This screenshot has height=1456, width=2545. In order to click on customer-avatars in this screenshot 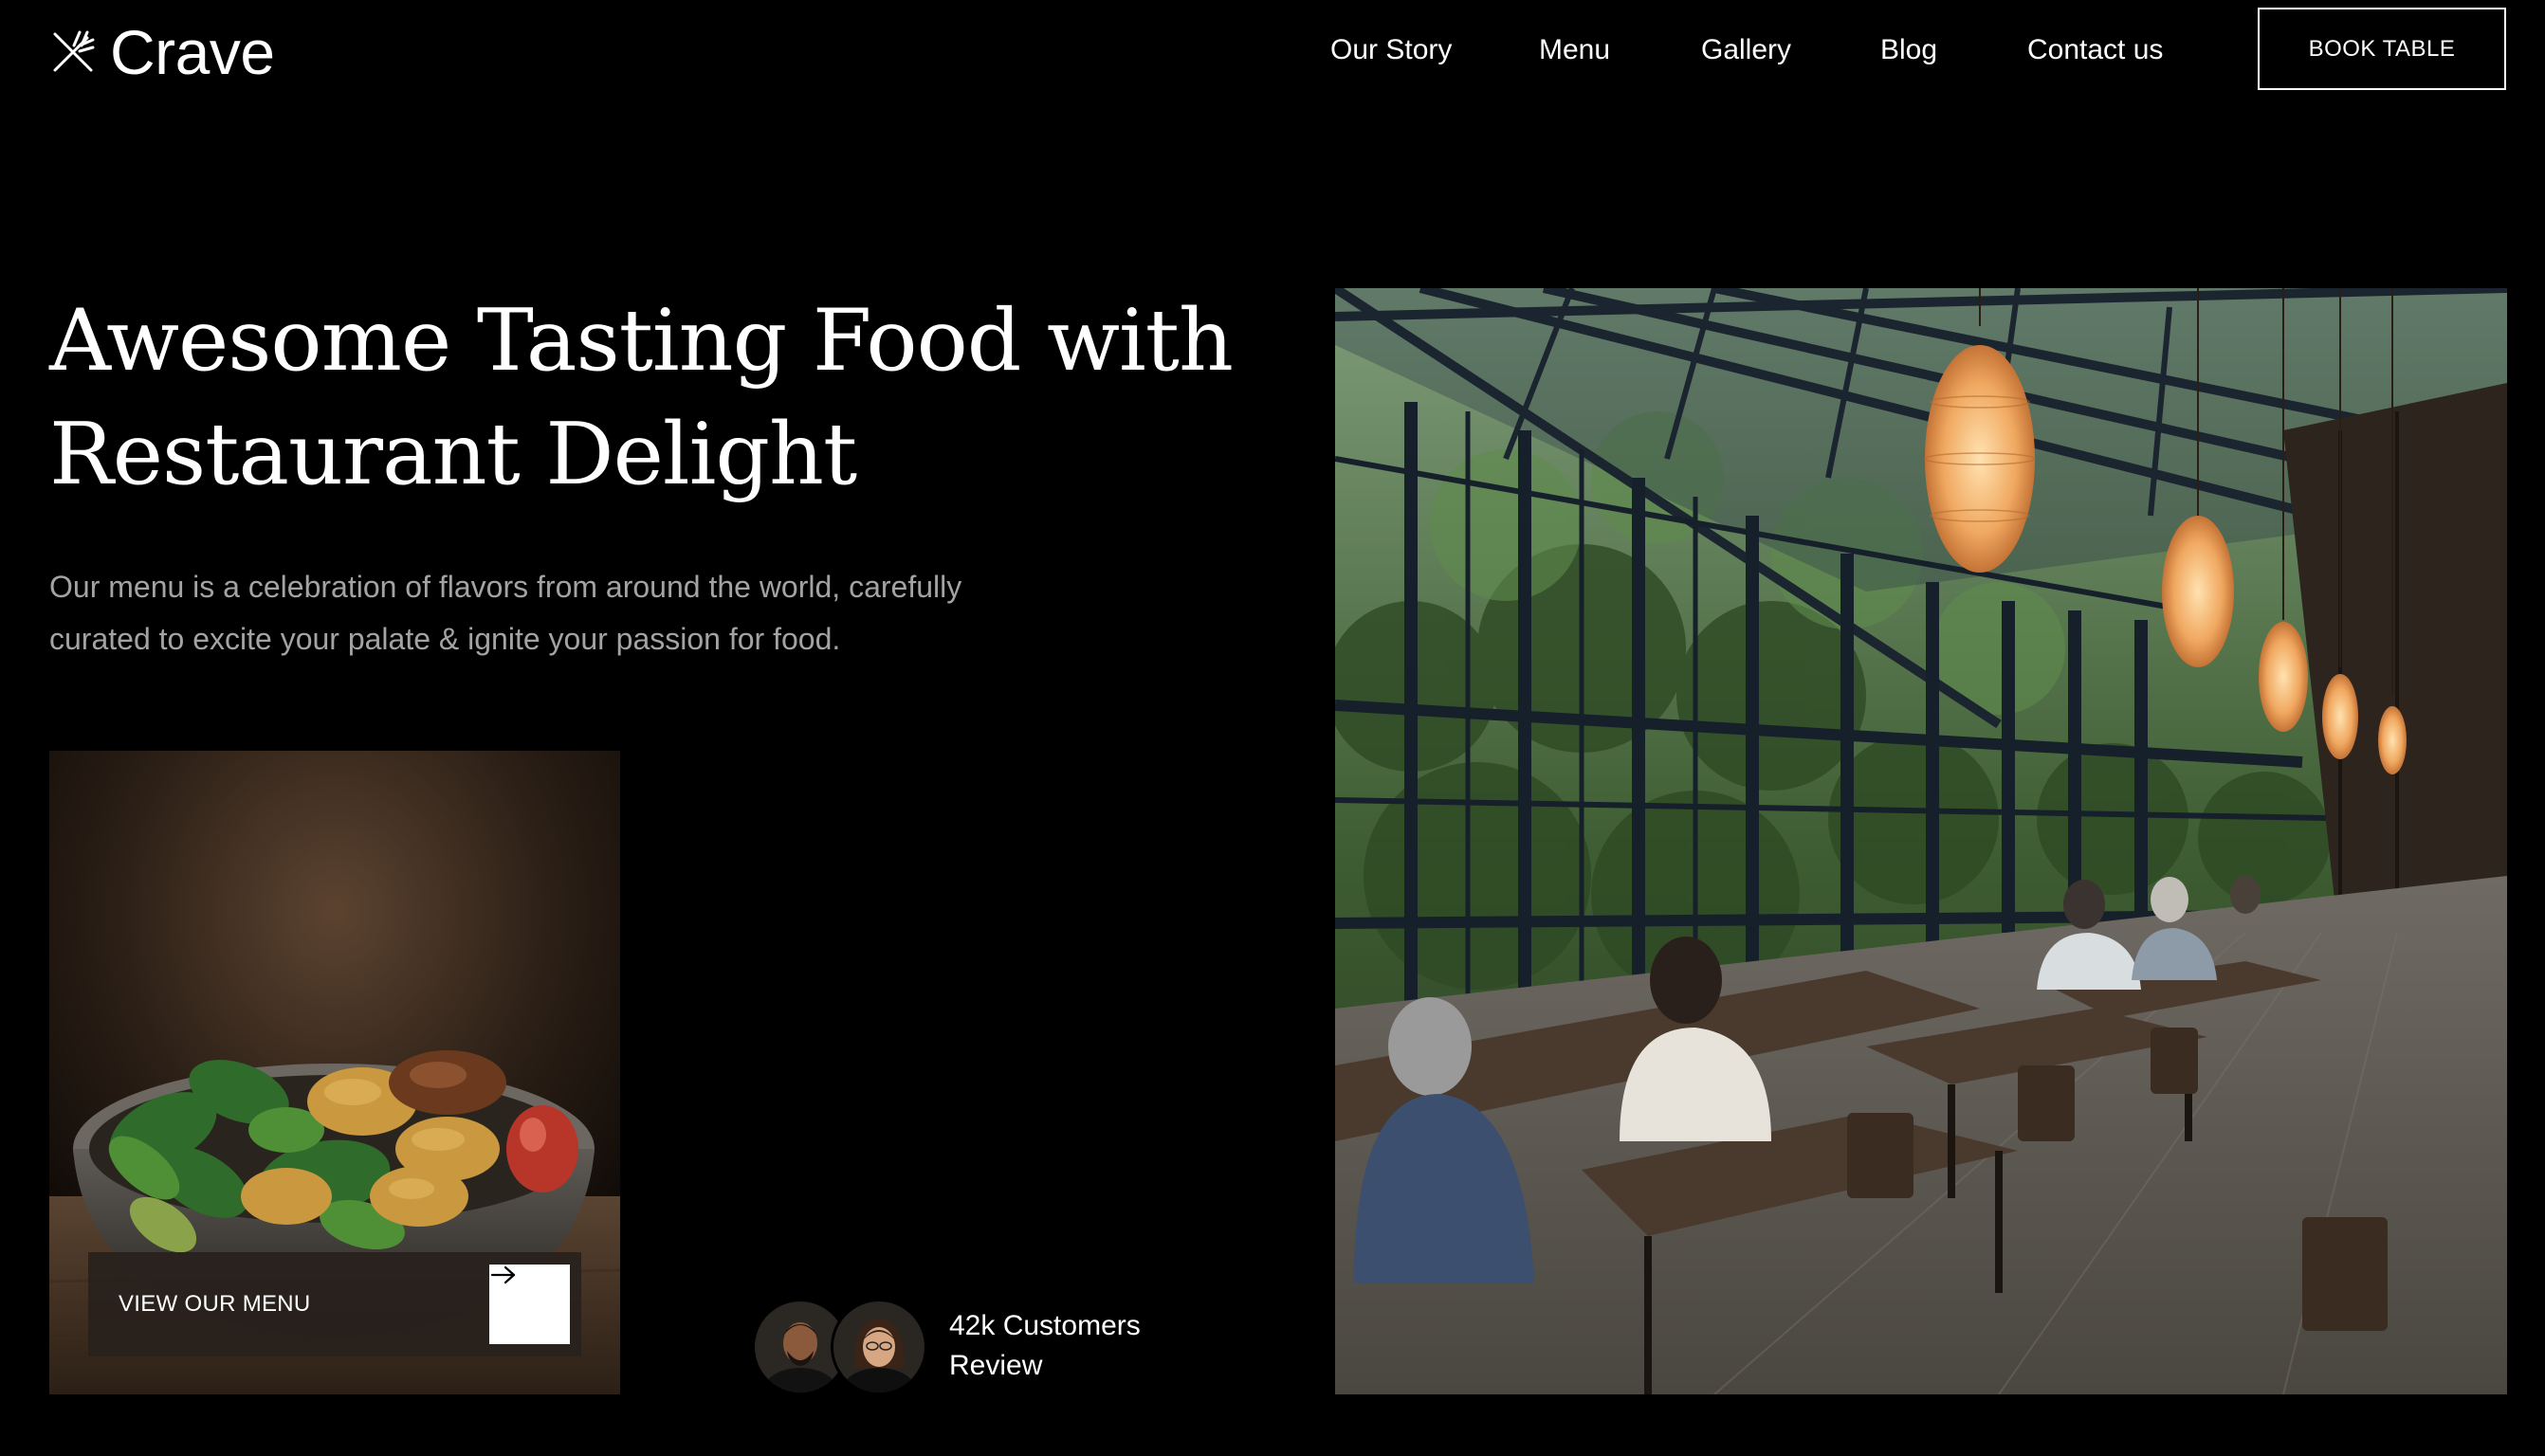, I will do `click(839, 1347)`.